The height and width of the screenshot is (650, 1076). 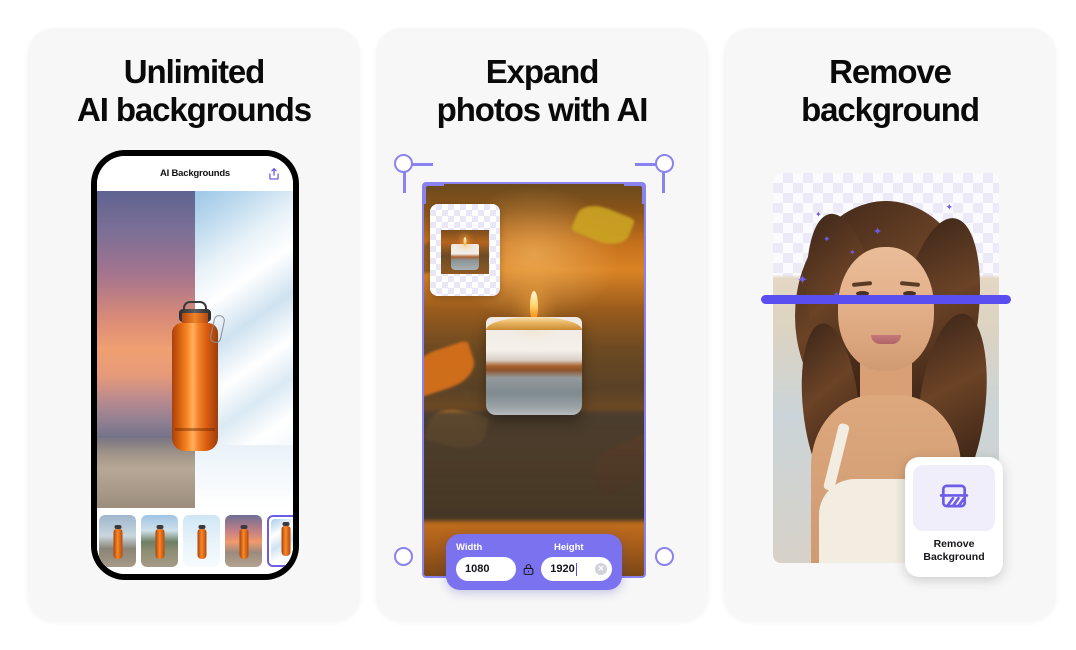 I want to click on phone-hero-image, so click(x=195, y=349).